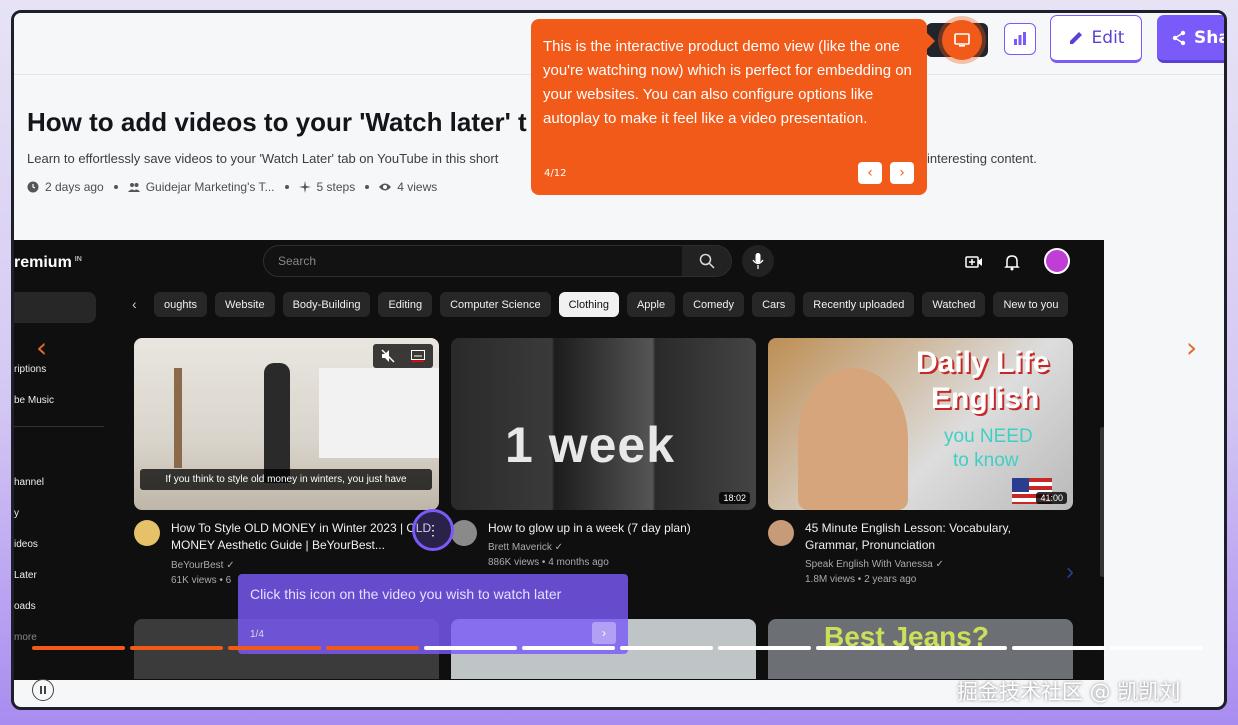 This screenshot has width=1238, height=725. What do you see at coordinates (1191, 347) in the screenshot?
I see `next-step-arrow-icon: ›` at bounding box center [1191, 347].